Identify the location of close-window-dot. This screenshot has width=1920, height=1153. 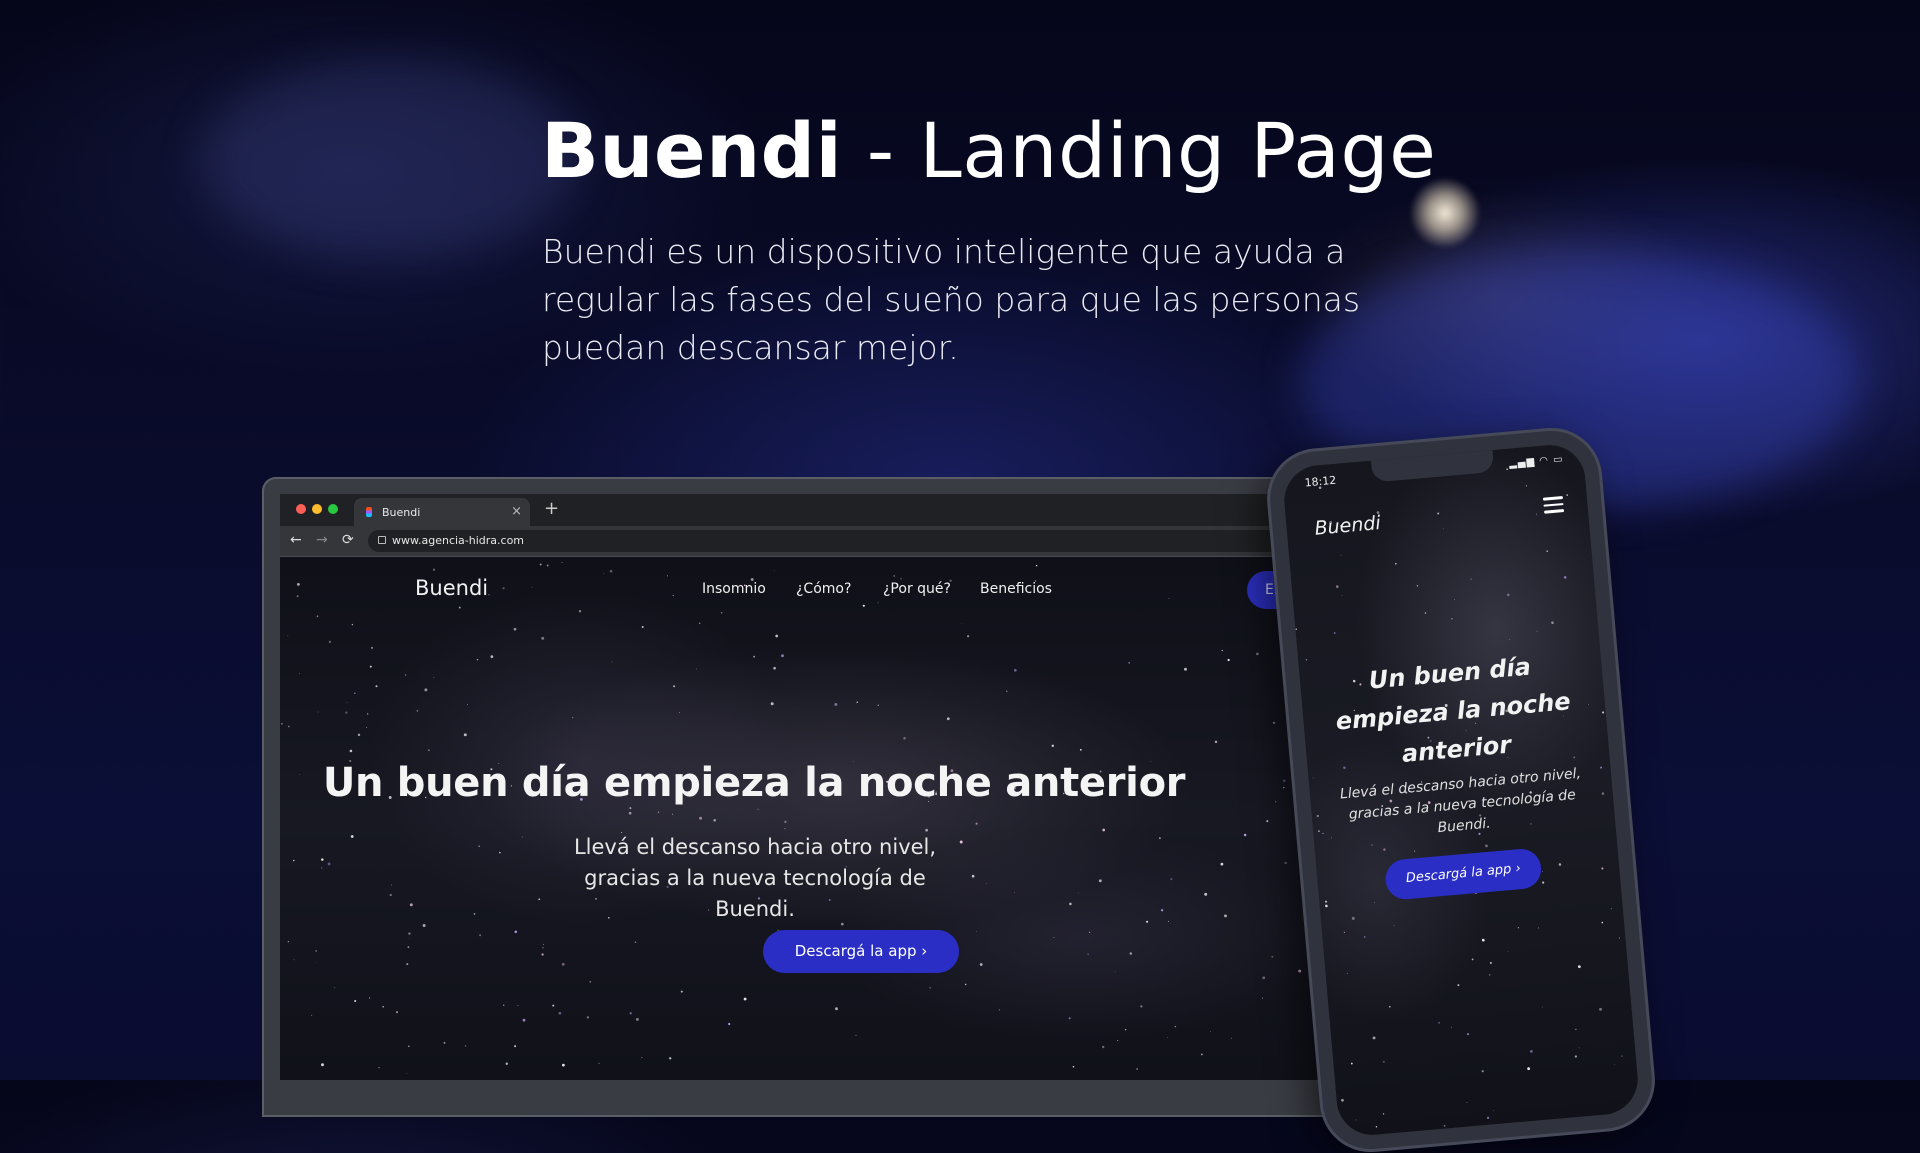
(301, 509).